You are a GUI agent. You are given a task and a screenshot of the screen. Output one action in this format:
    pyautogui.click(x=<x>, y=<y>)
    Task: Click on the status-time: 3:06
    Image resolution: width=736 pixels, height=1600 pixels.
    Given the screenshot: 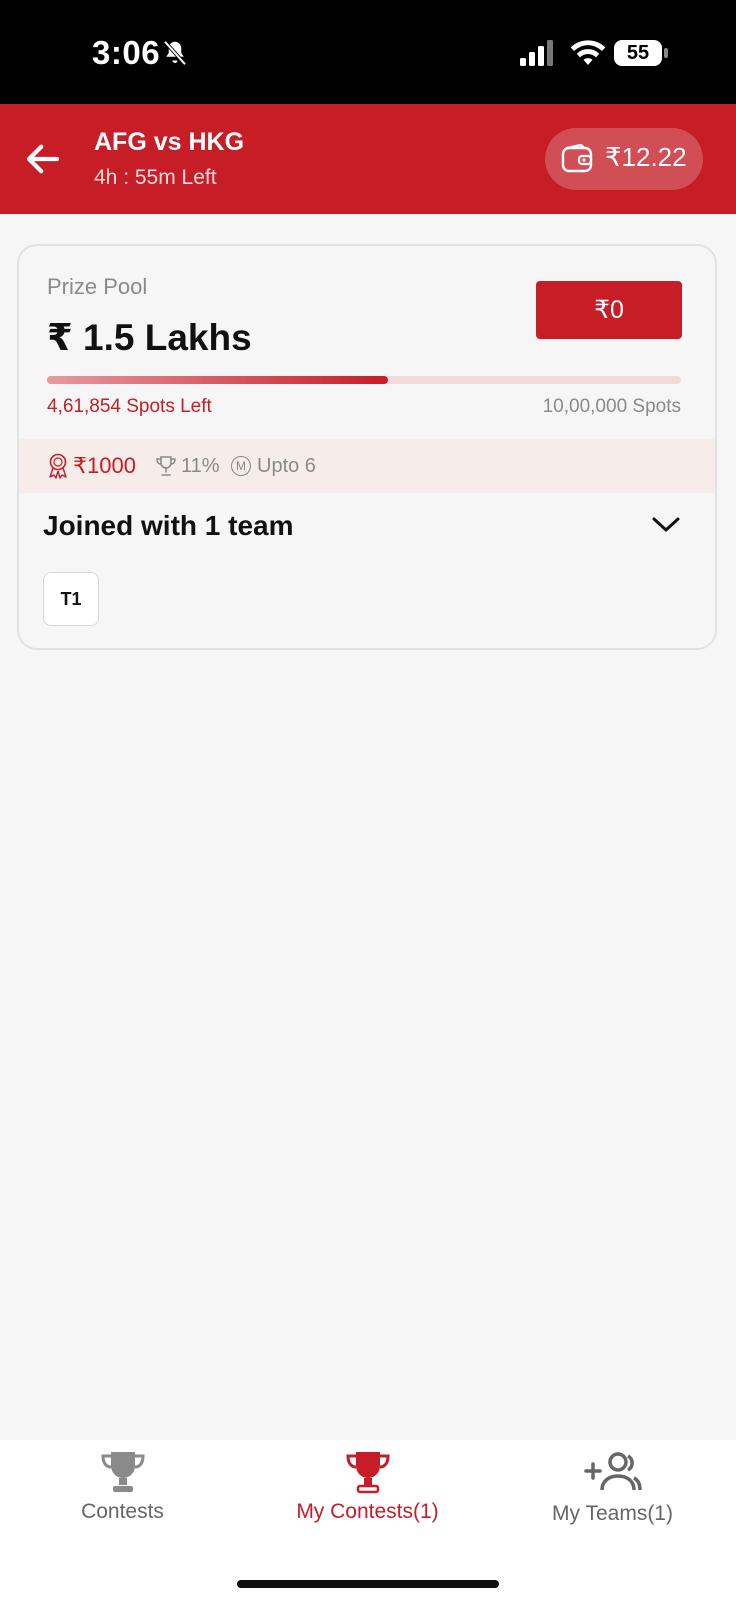 What is the action you would take?
    pyautogui.click(x=126, y=52)
    